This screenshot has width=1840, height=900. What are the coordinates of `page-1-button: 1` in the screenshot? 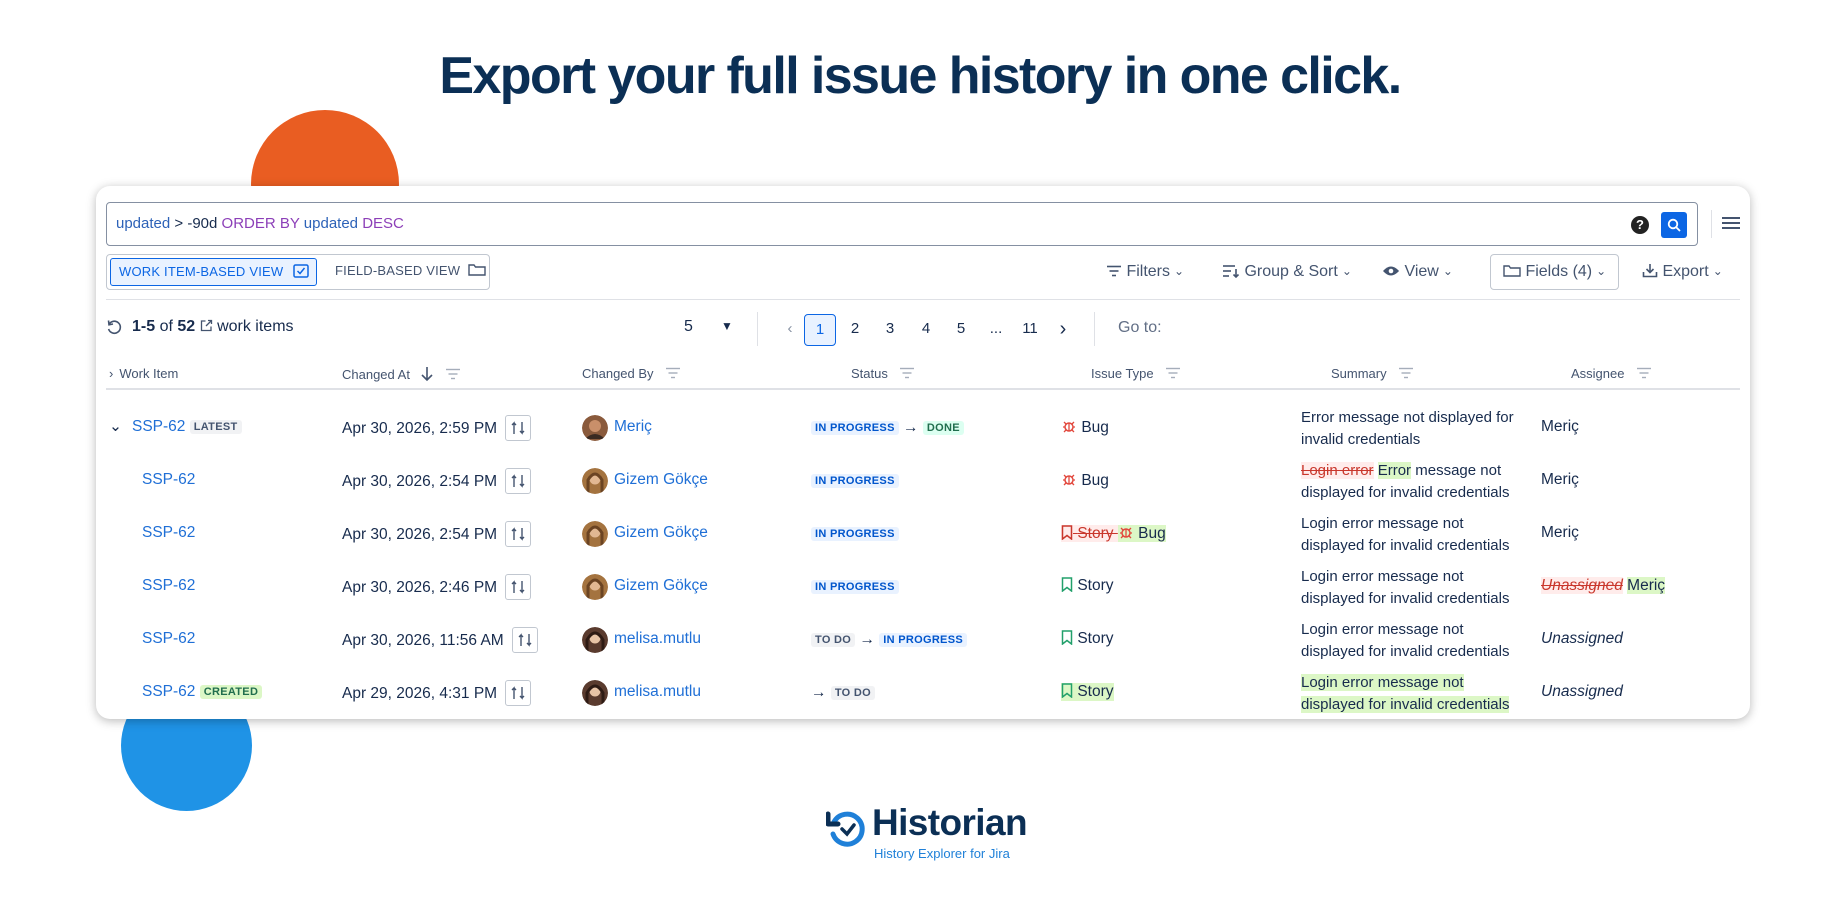 It's located at (820, 330).